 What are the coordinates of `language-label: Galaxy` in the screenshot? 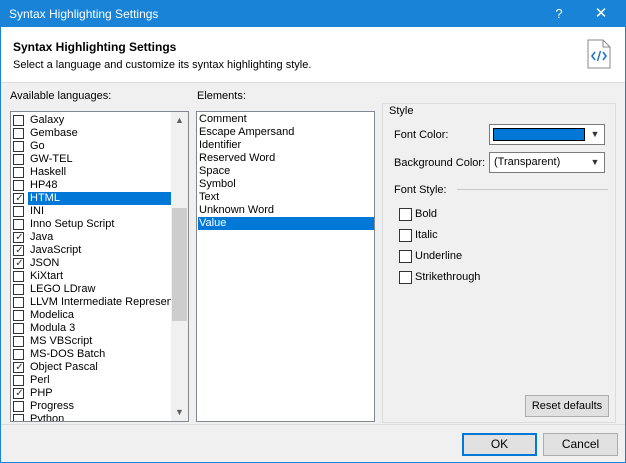 It's located at (47, 120).